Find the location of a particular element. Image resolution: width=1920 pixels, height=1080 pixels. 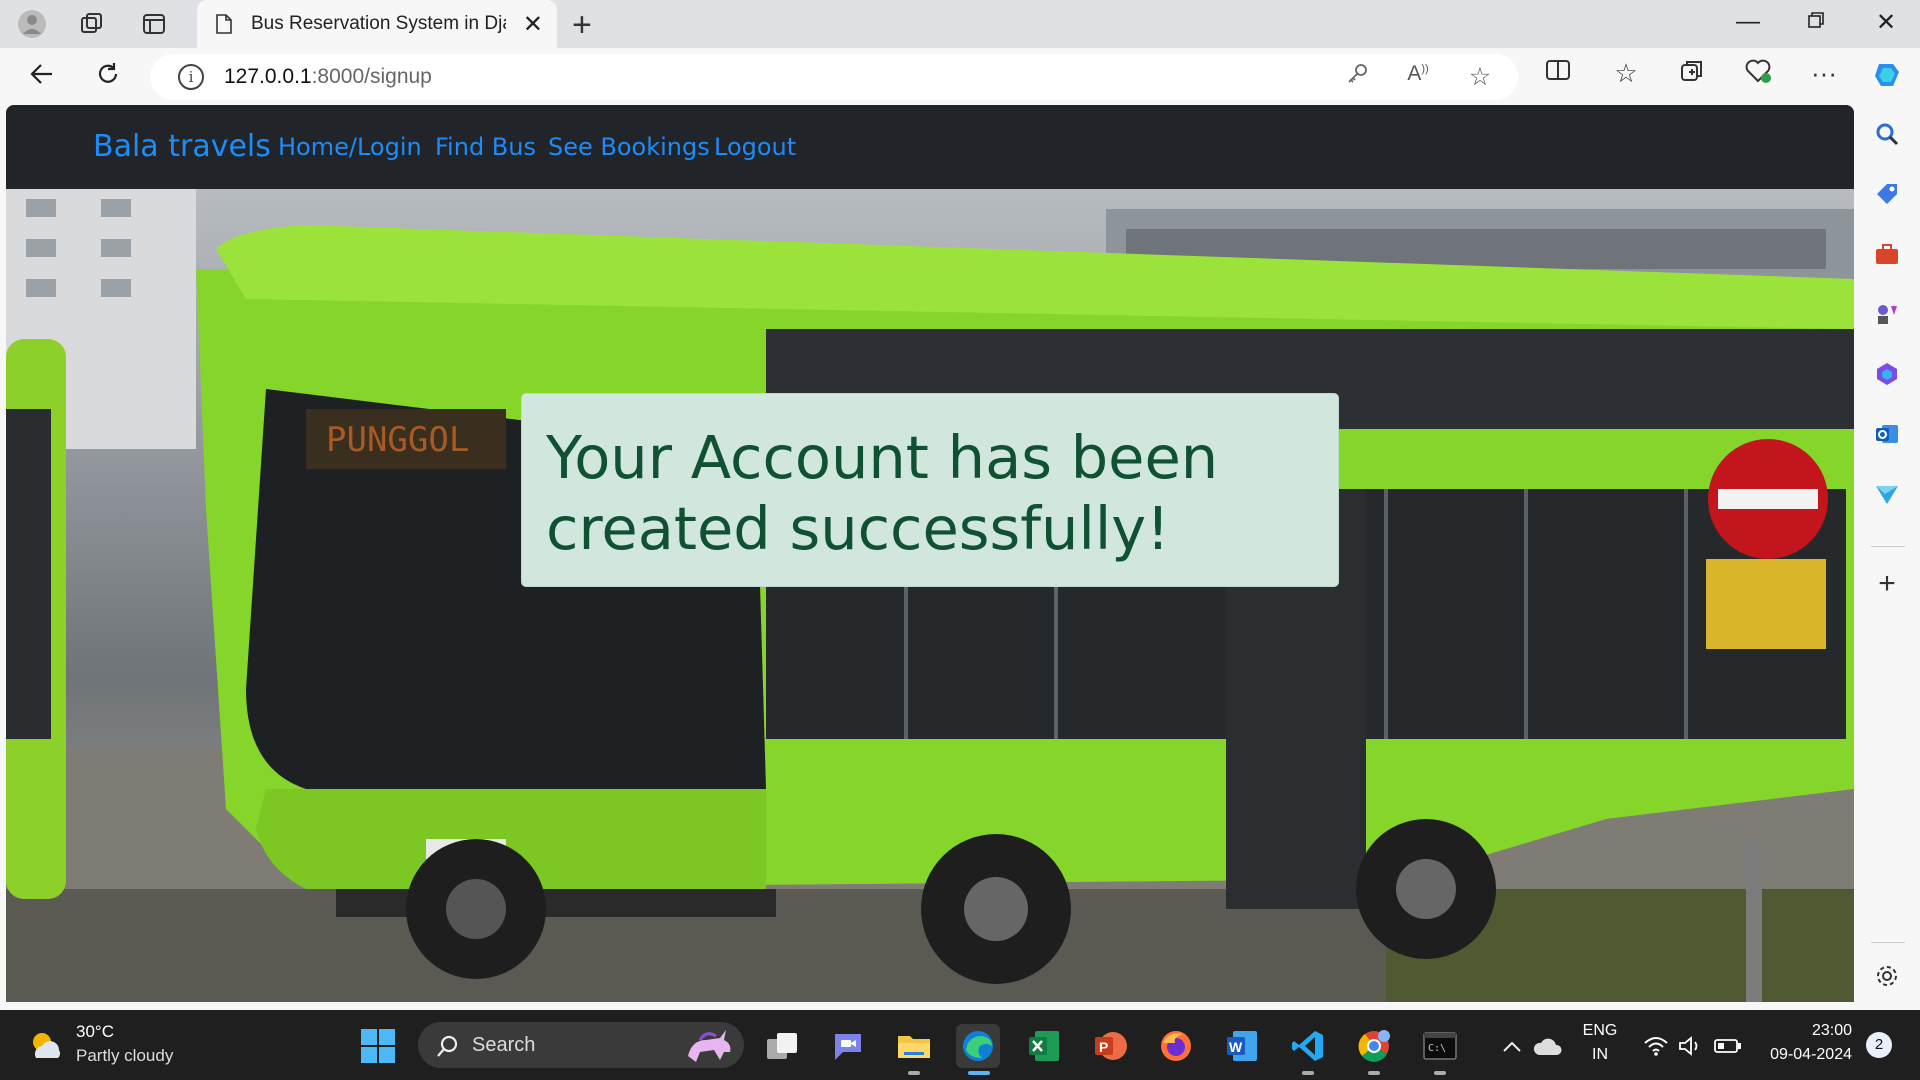

weather-icon is located at coordinates (46, 1046).